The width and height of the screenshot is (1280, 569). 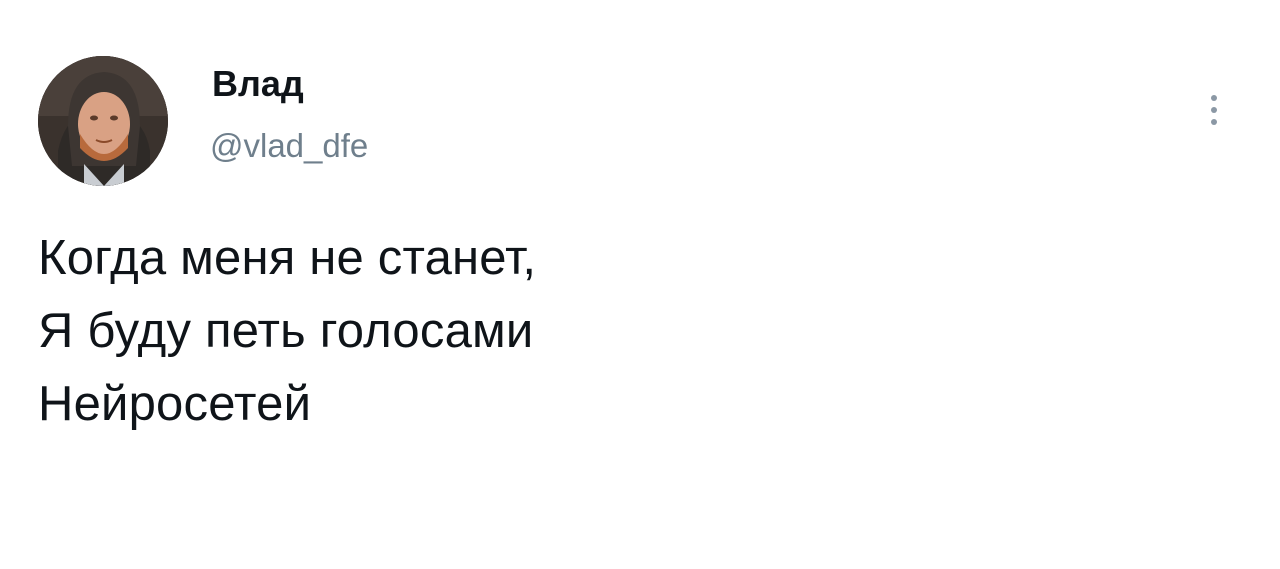 I want to click on tweet-text-line: Когда меня не станет,, so click(x=287, y=258).